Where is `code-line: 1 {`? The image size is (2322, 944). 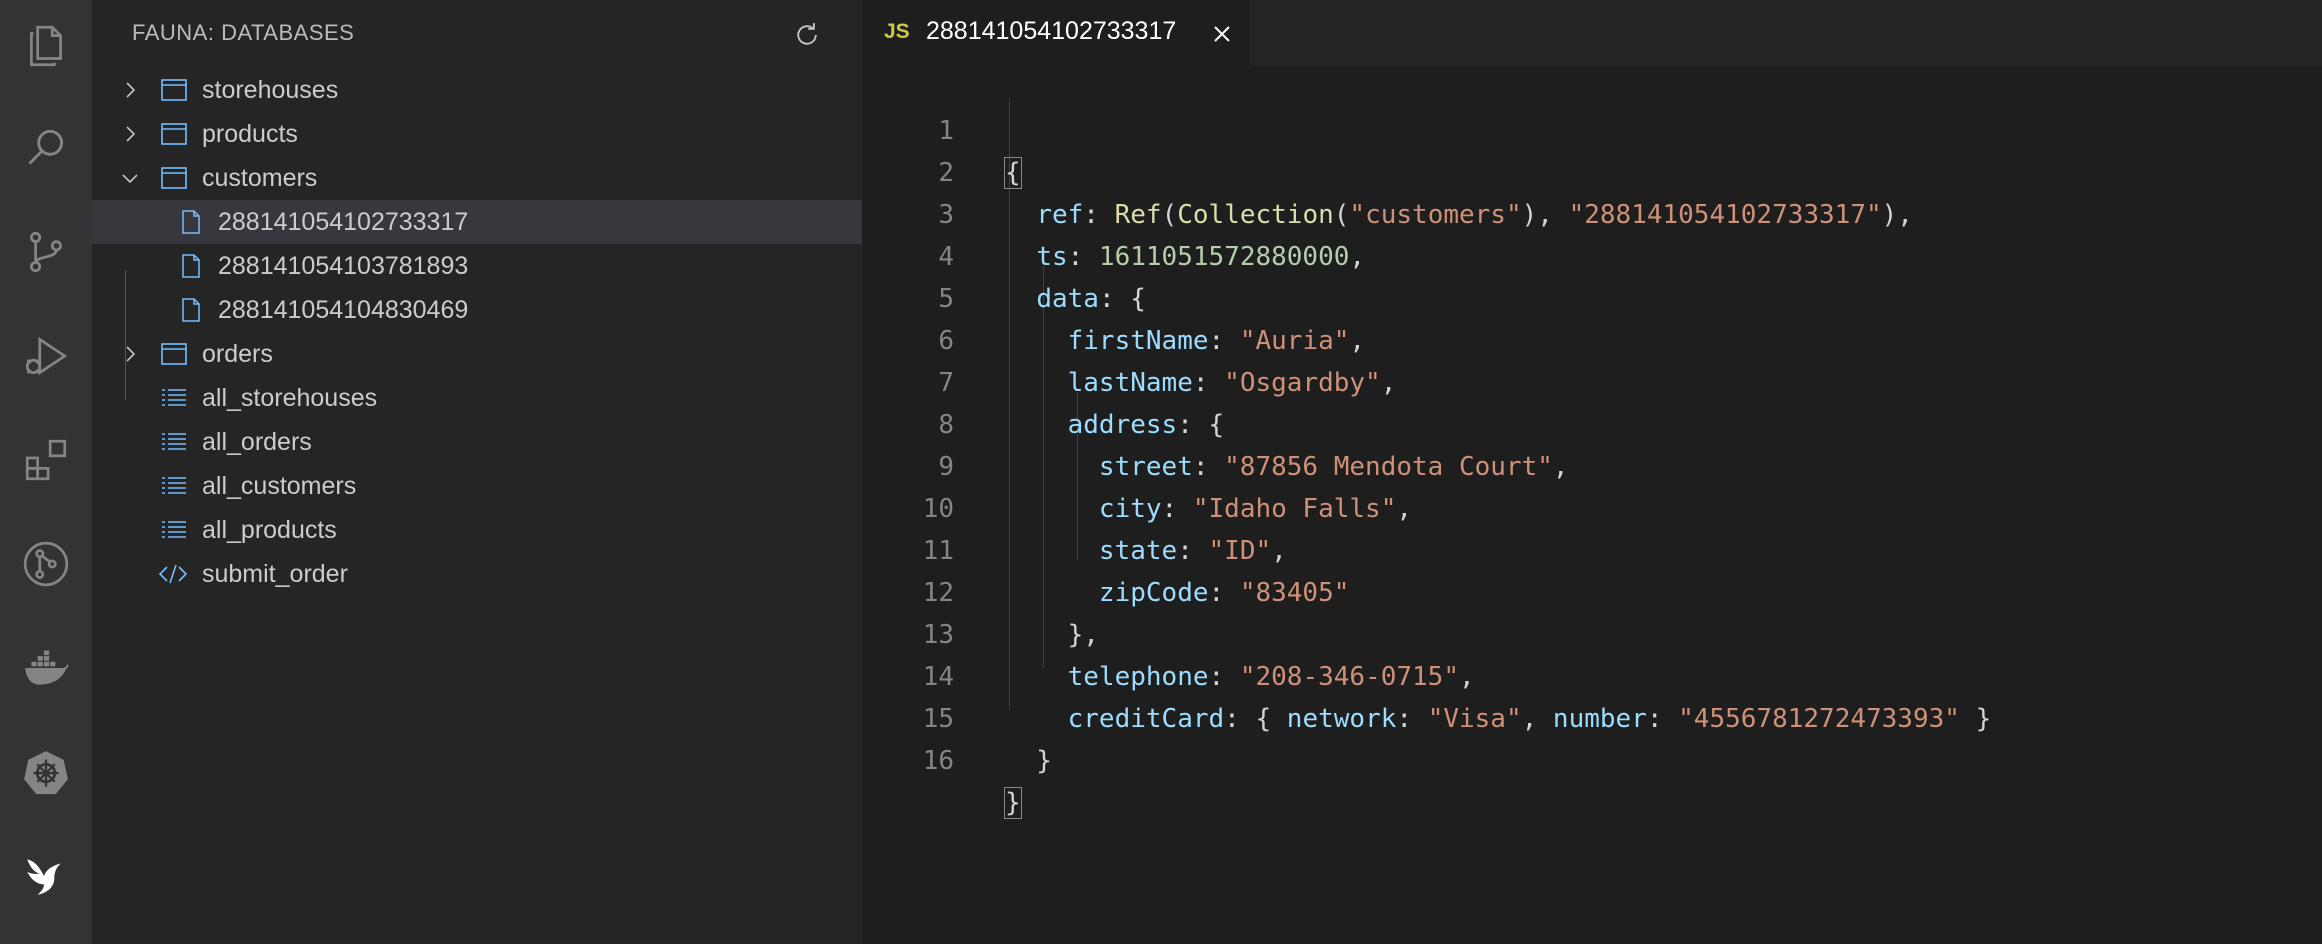 code-line: 1 { is located at coordinates (1592, 128).